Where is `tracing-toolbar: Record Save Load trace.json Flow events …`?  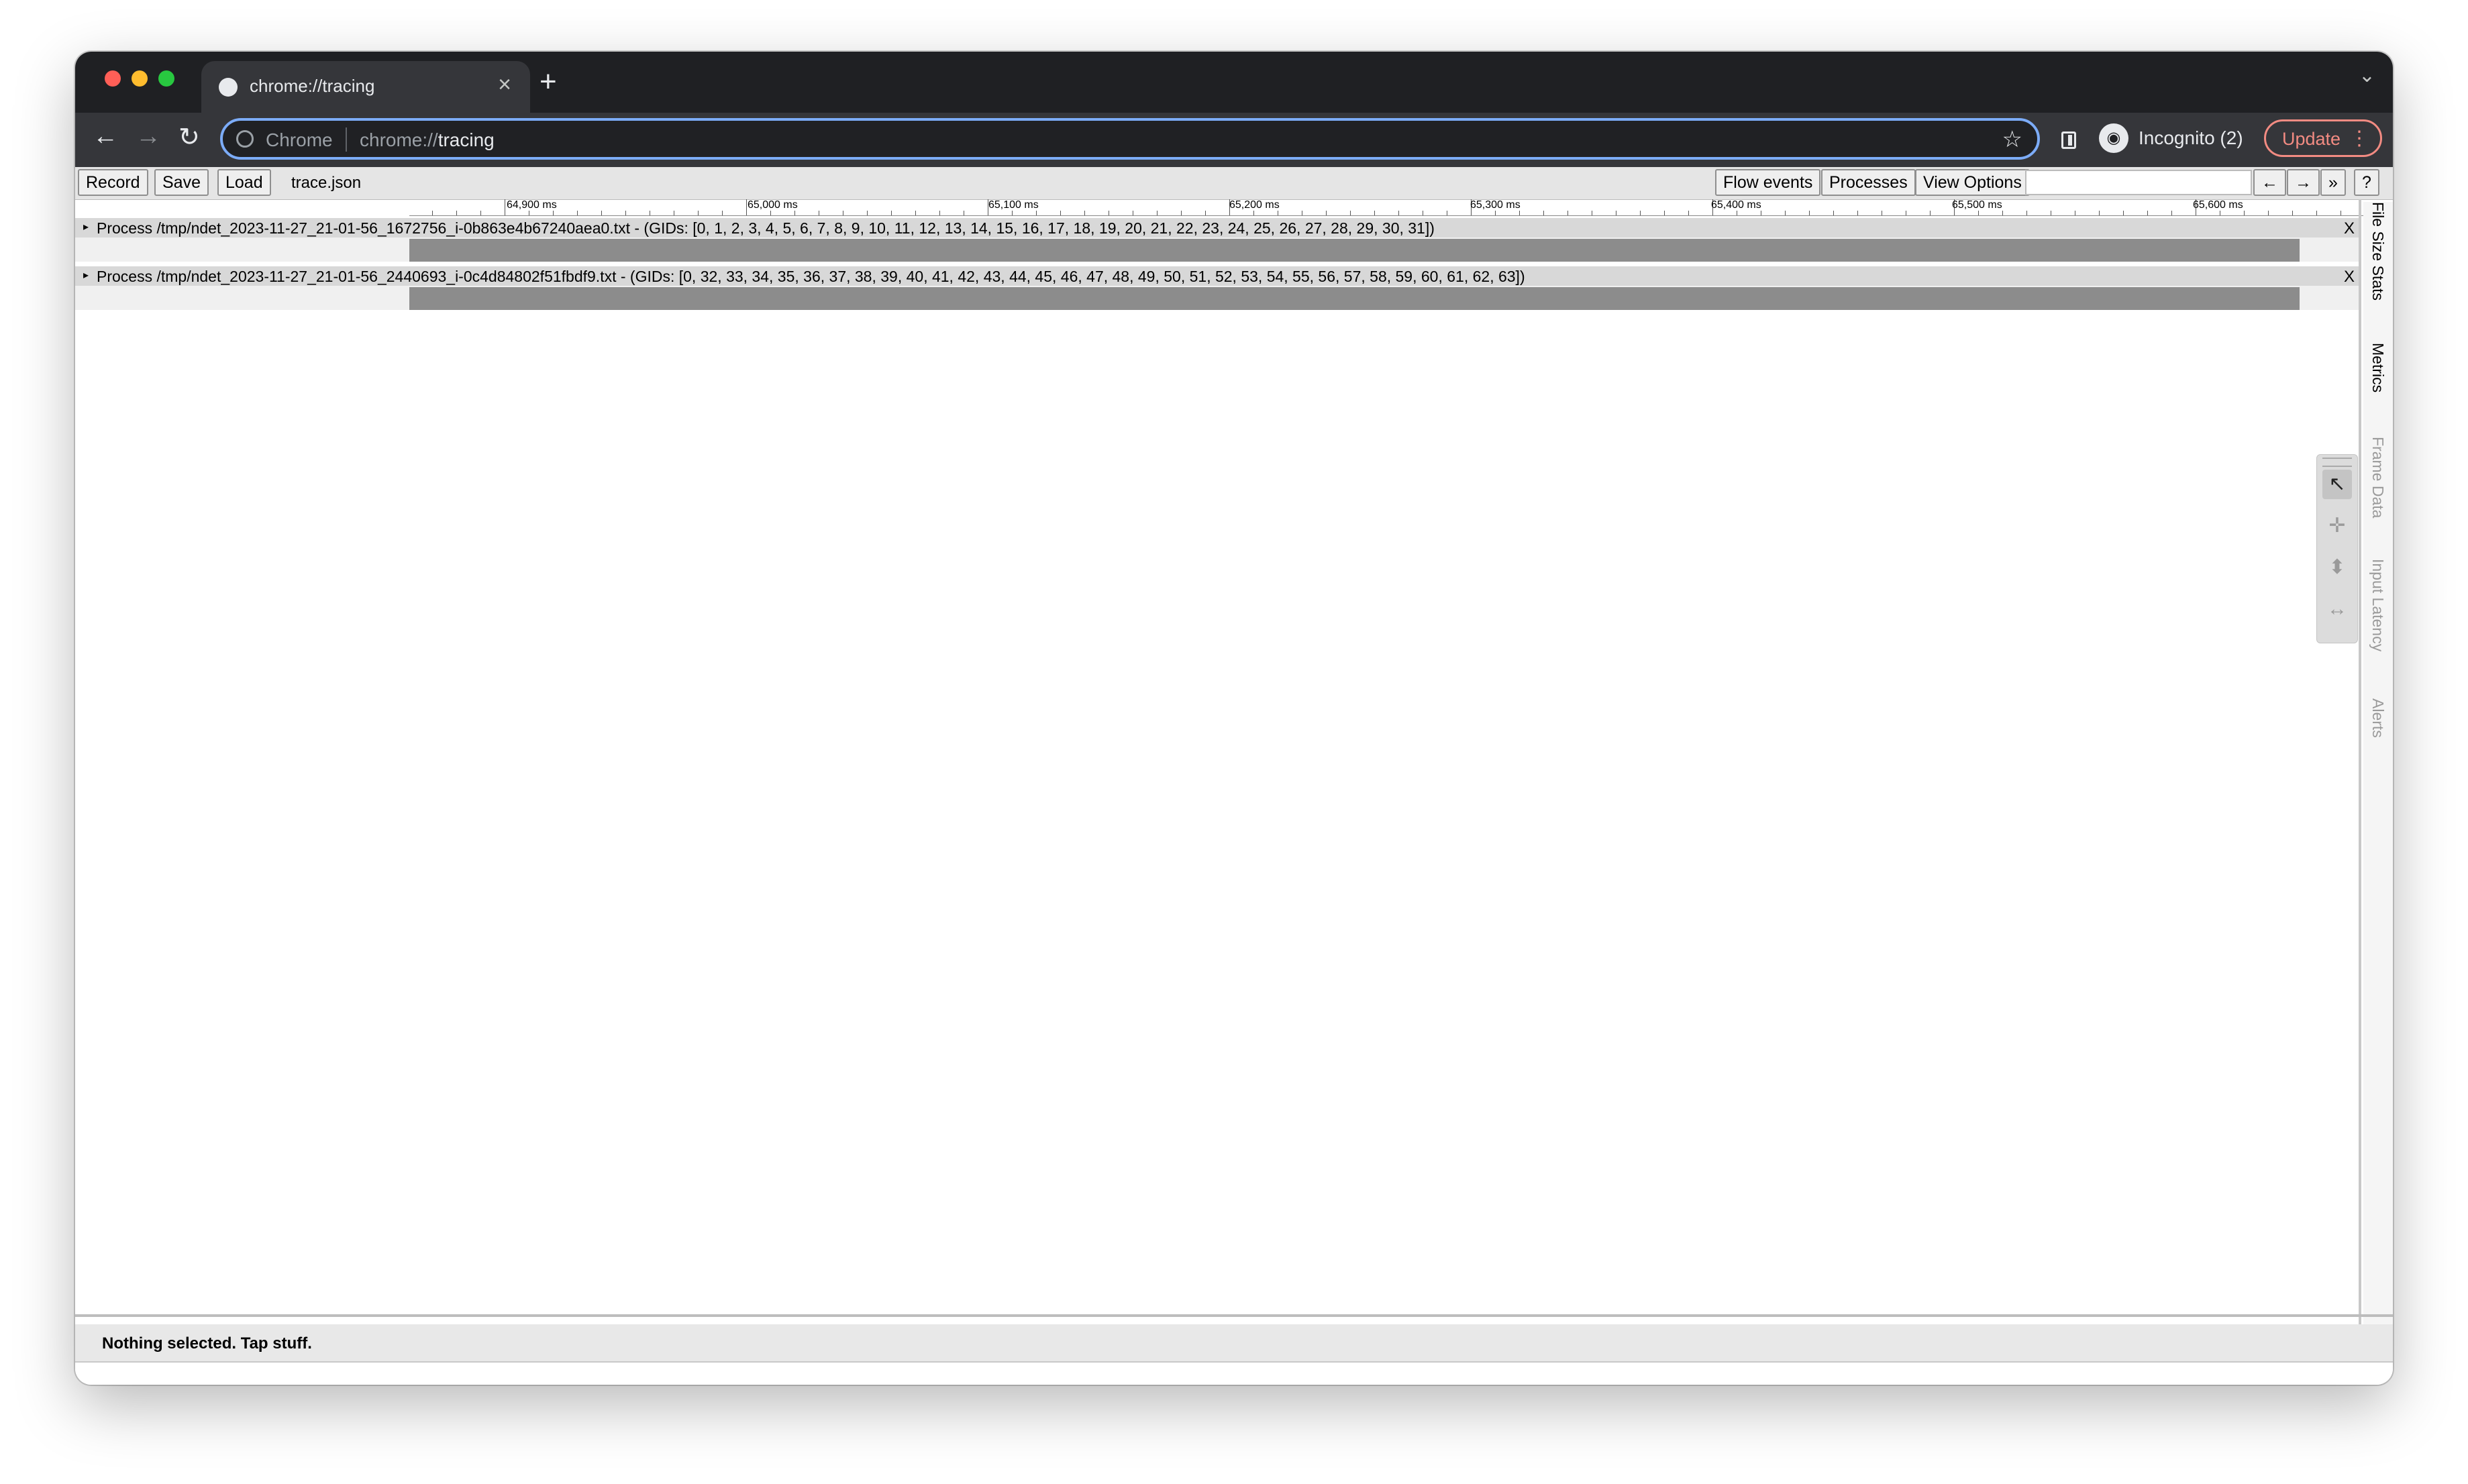 tracing-toolbar: Record Save Load trace.json Flow events … is located at coordinates (1234, 183).